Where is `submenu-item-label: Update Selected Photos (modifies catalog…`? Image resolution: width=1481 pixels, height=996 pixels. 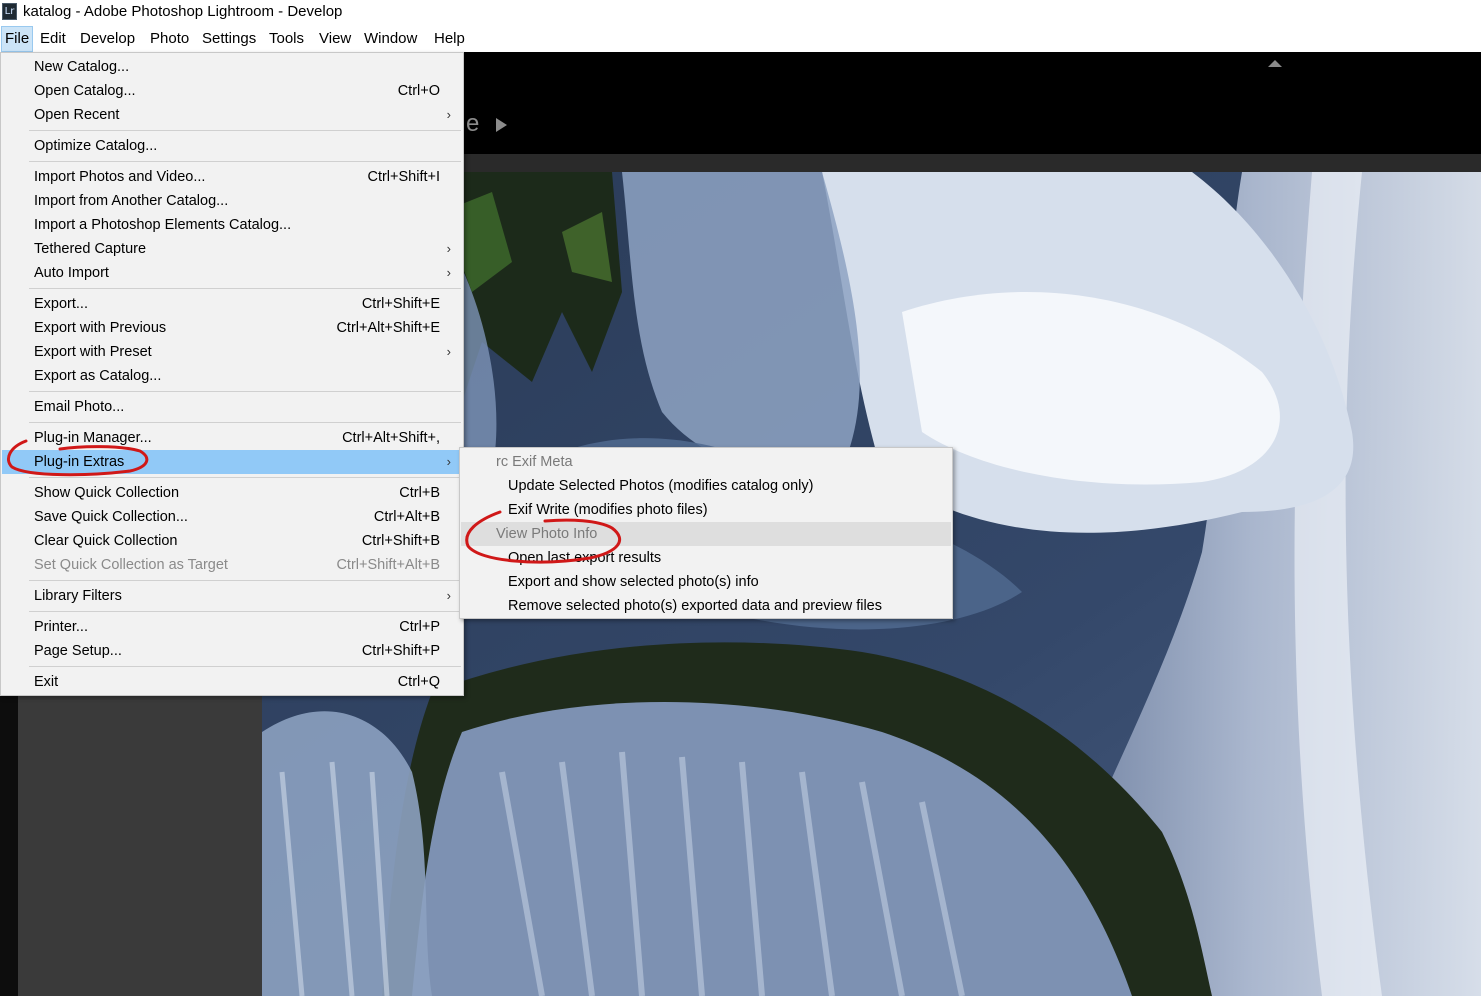
submenu-item-label: Update Selected Photos (modifies catalog… is located at coordinates (661, 486).